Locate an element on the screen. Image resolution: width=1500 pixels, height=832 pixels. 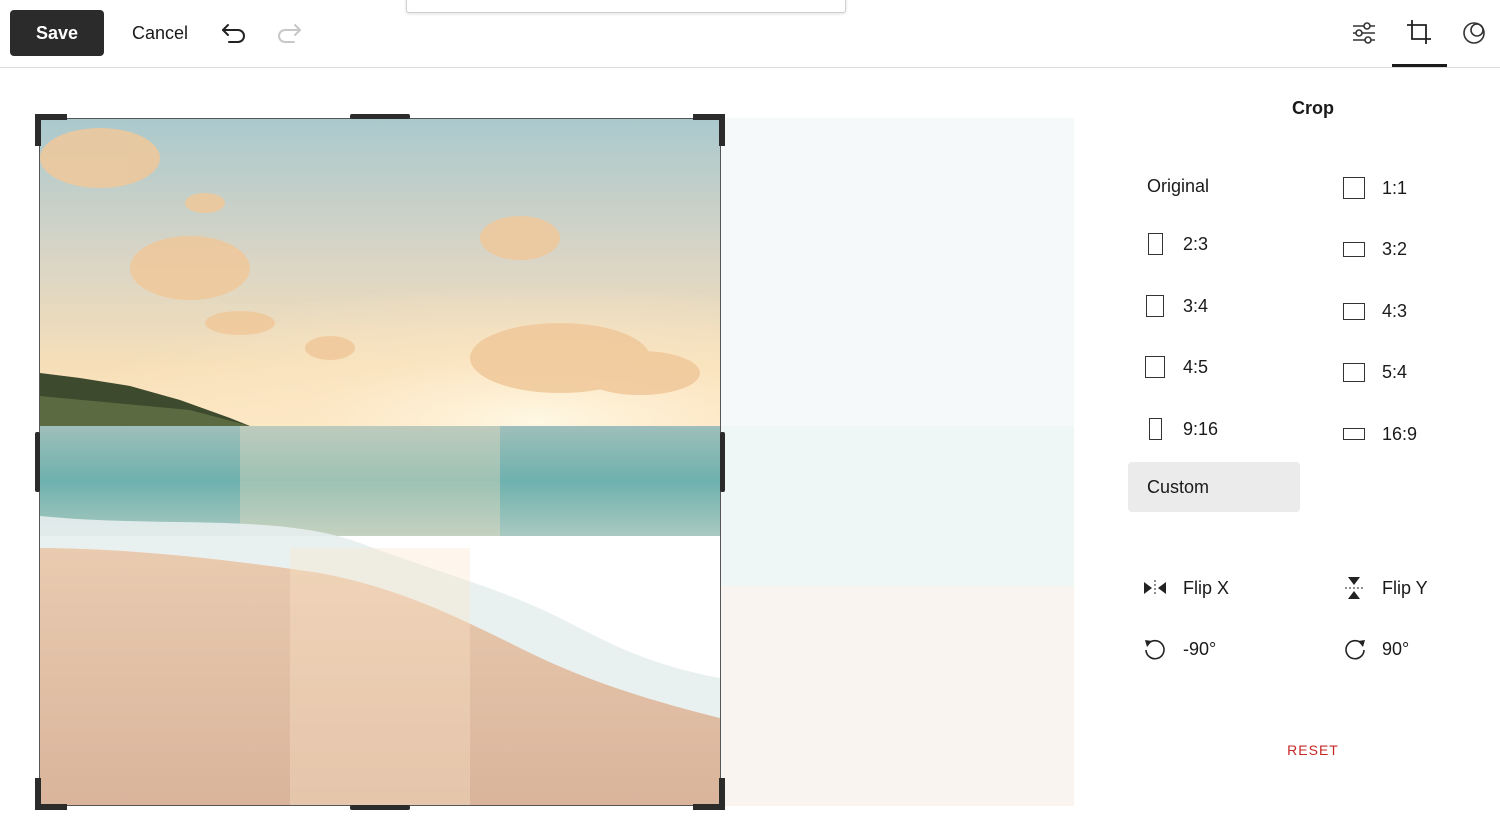
ratio-1-1: 1:1 is located at coordinates (1395, 188).